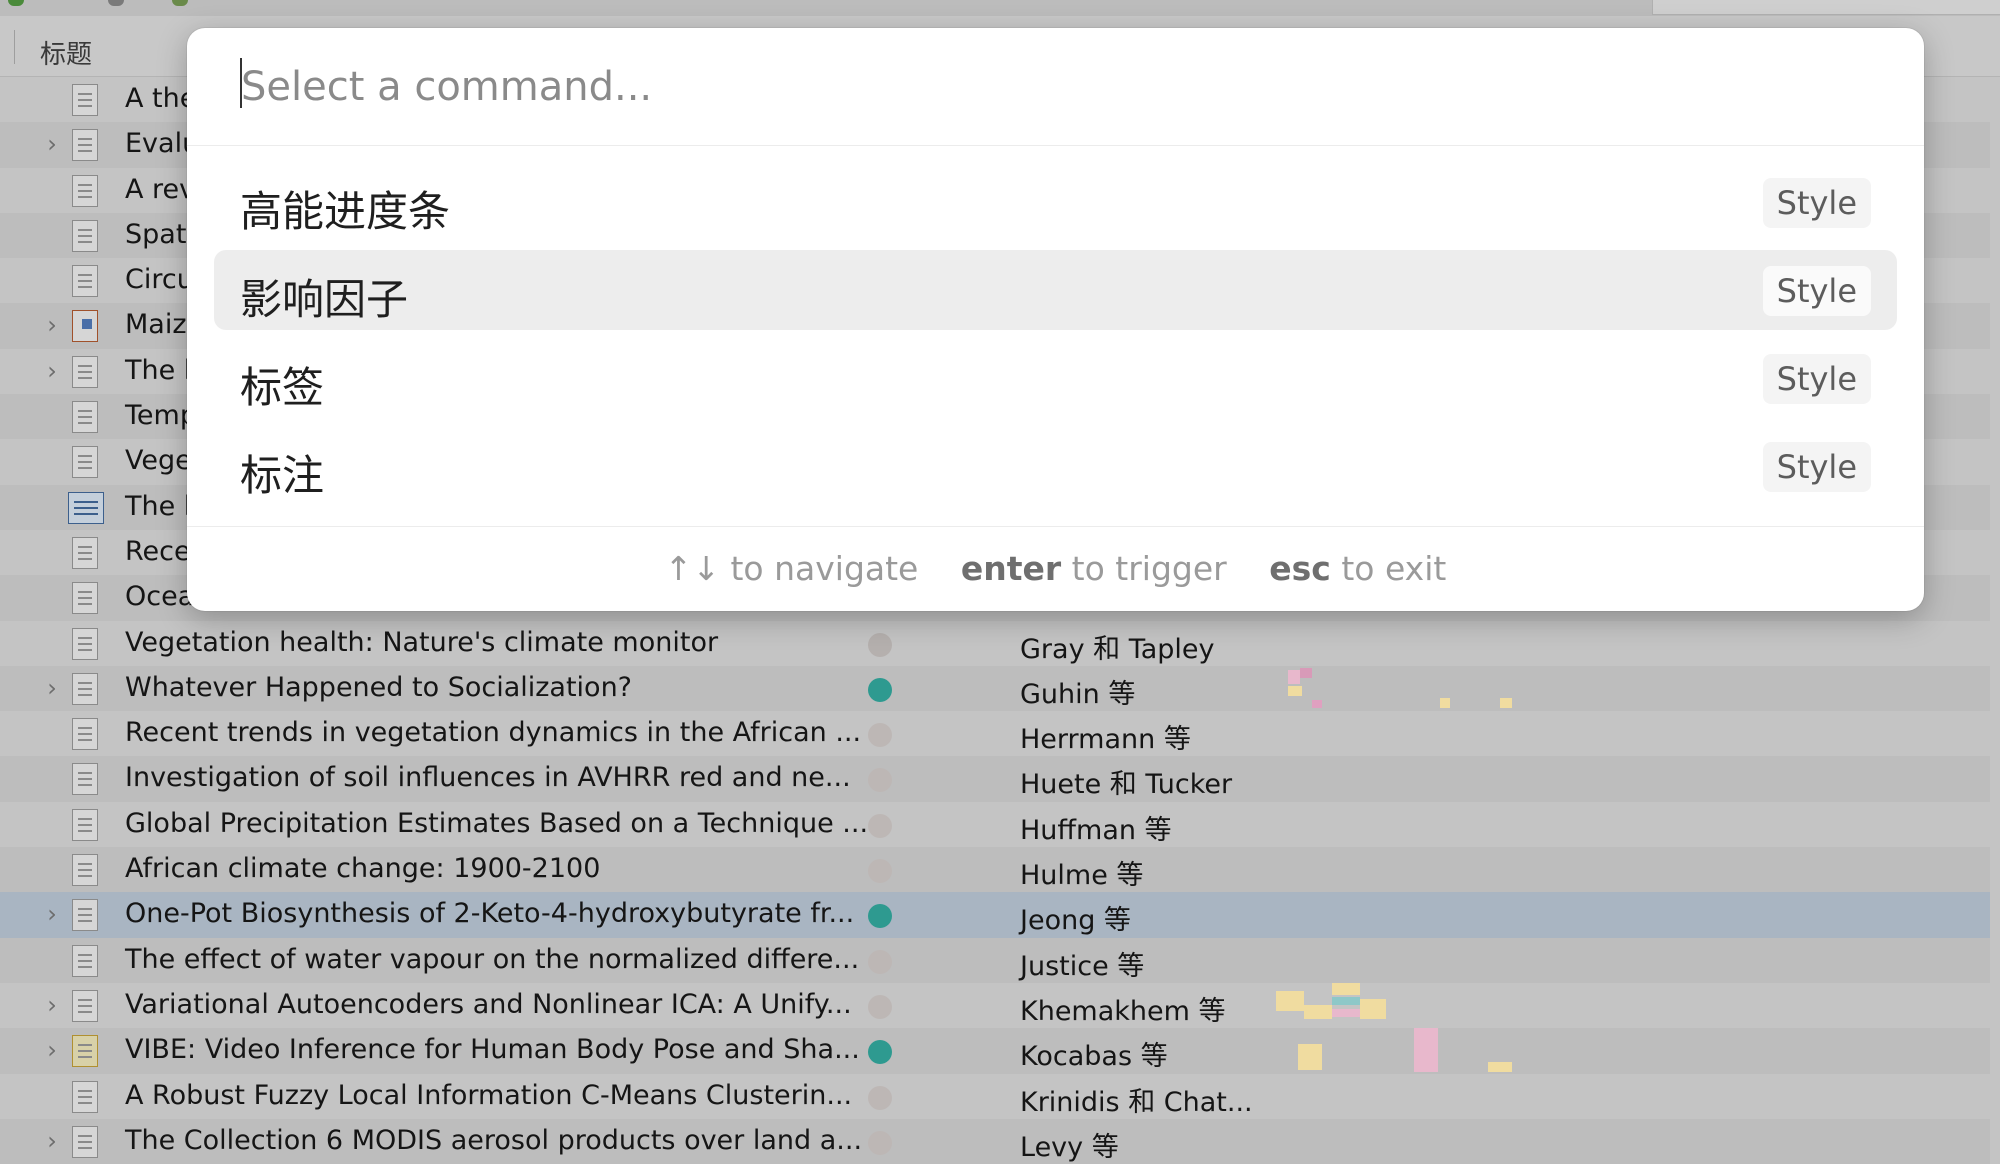 Image resolution: width=2000 pixels, height=1164 pixels. What do you see at coordinates (692, 568) in the screenshot?
I see `arrow-keys-icon: ↑↓` at bounding box center [692, 568].